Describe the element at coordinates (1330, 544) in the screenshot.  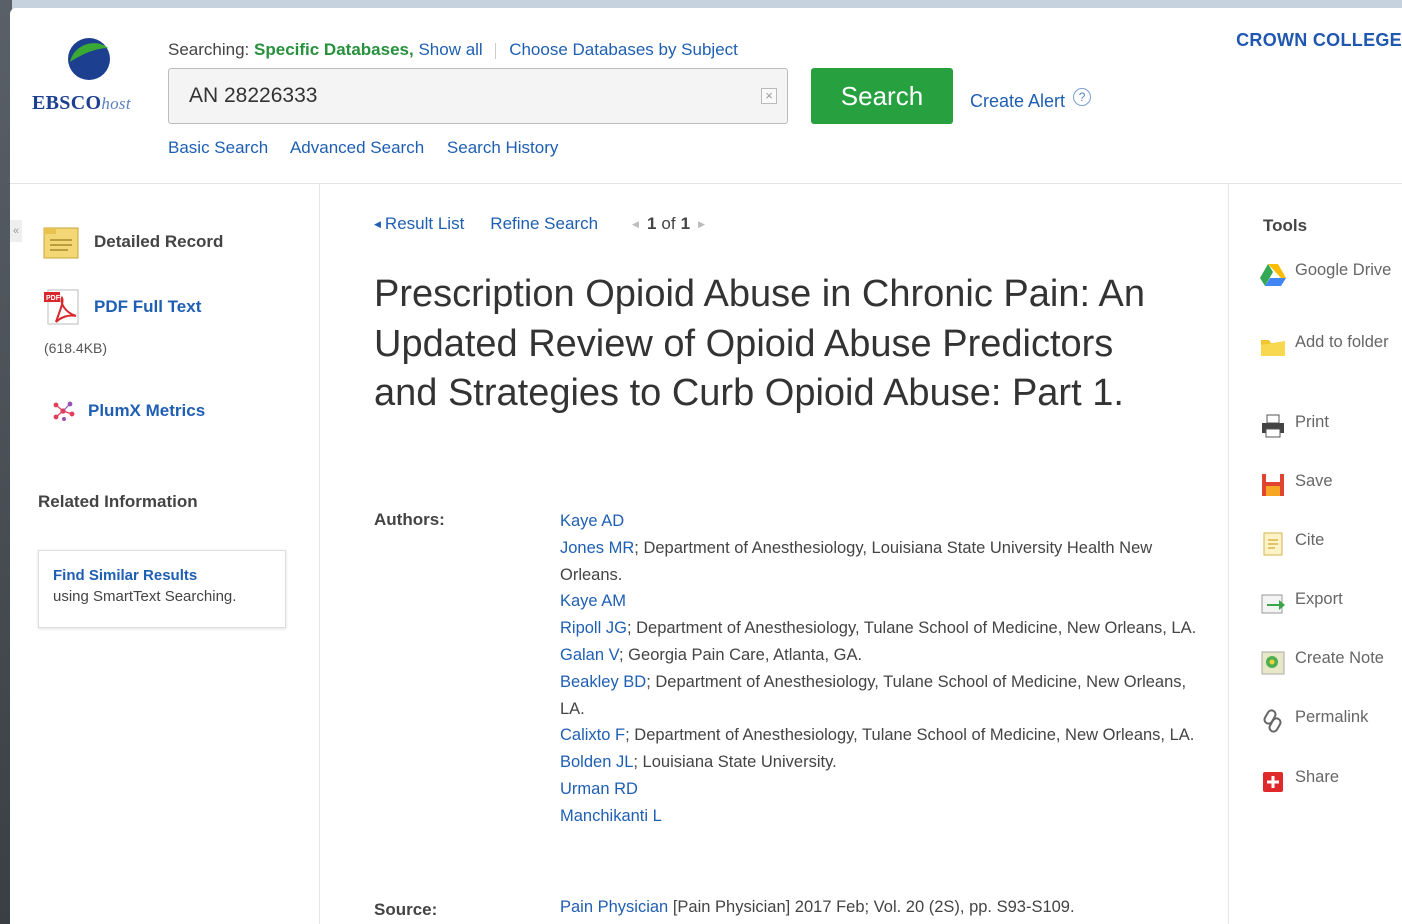
I see `tool-cite: Cite` at that location.